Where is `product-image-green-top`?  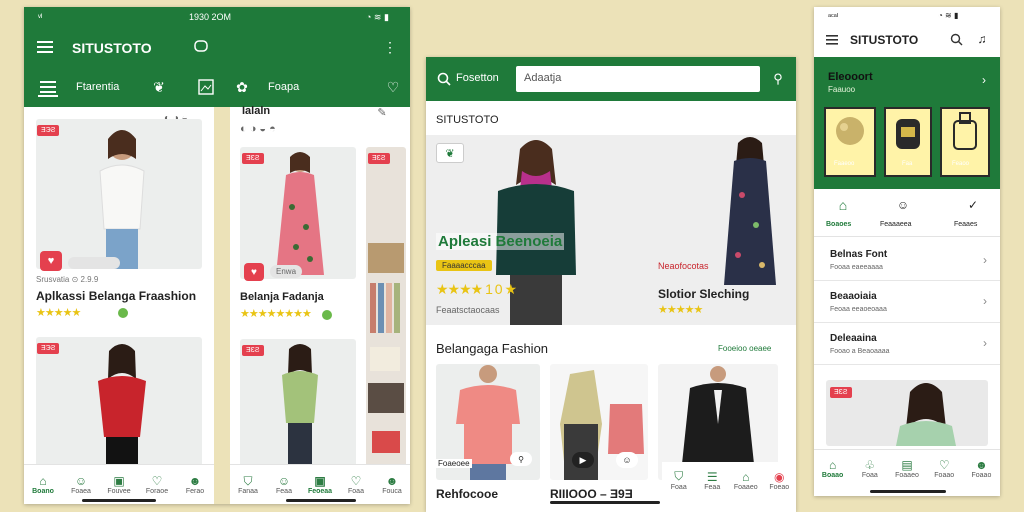 product-image-green-top is located at coordinates (298, 403).